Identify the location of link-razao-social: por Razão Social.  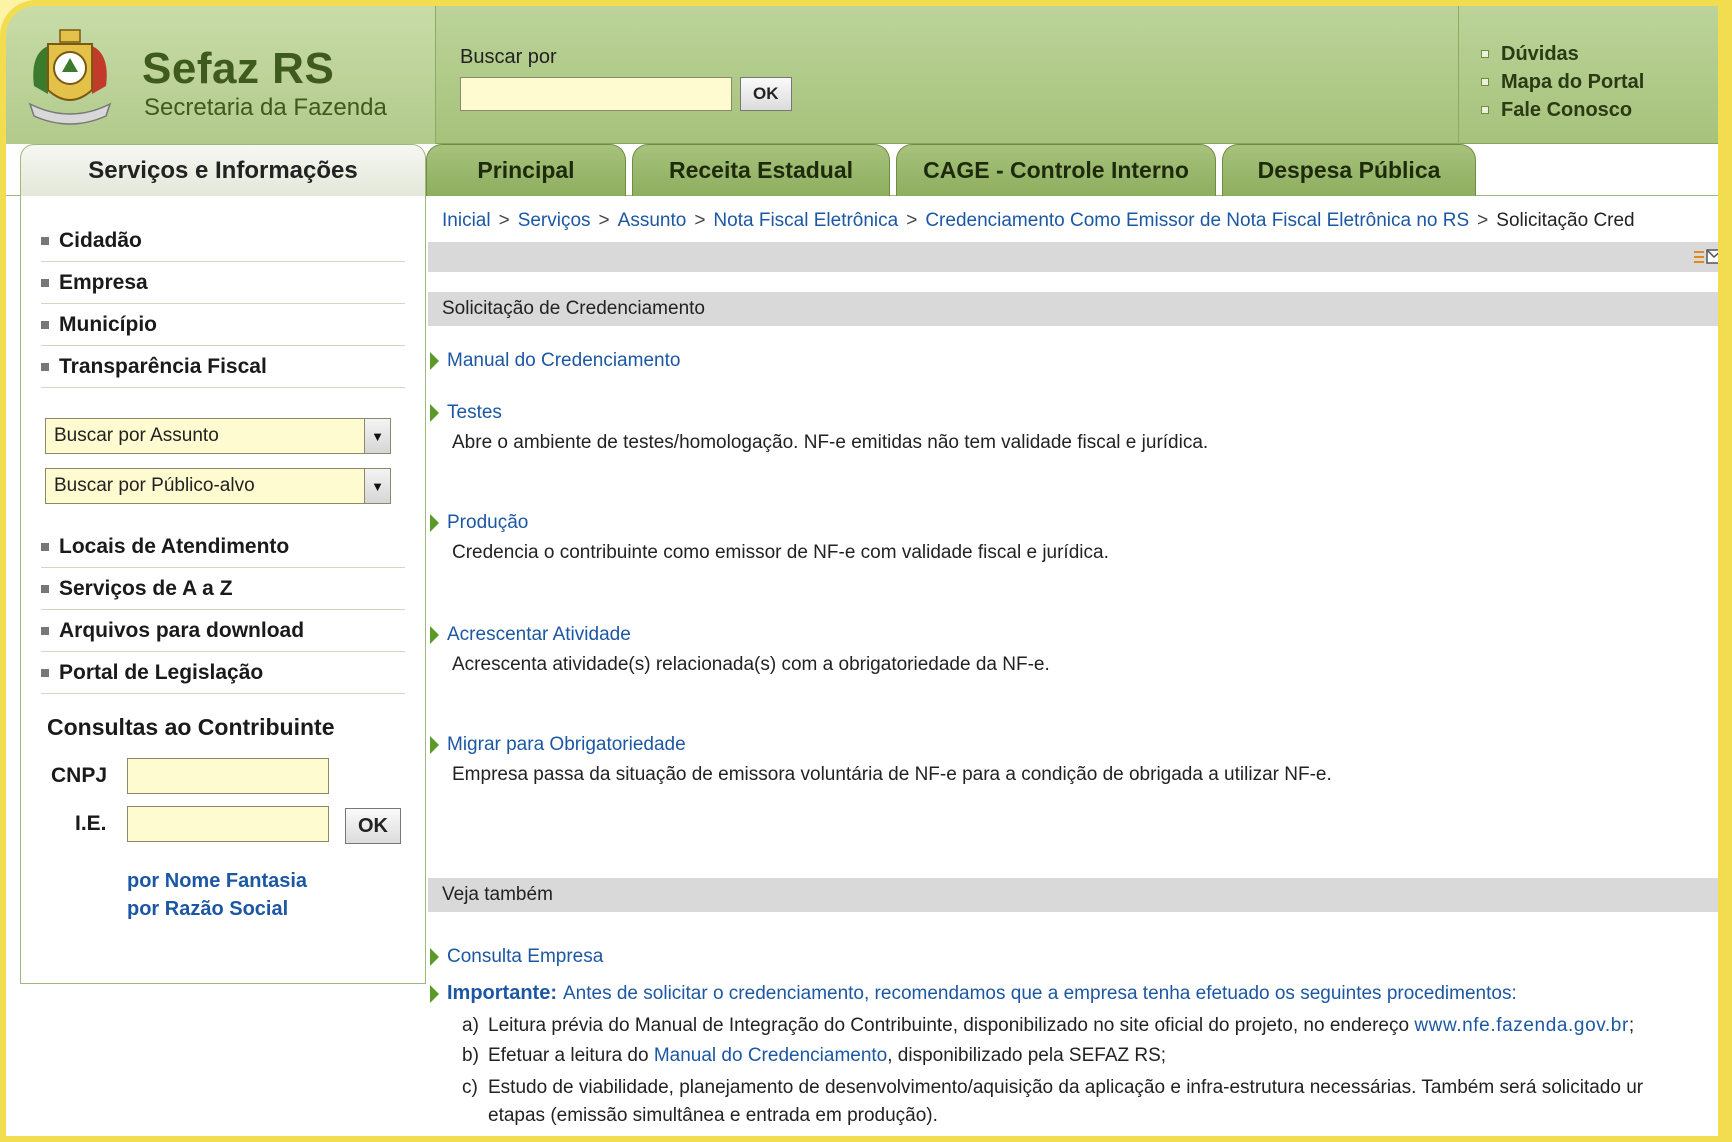
(207, 909).